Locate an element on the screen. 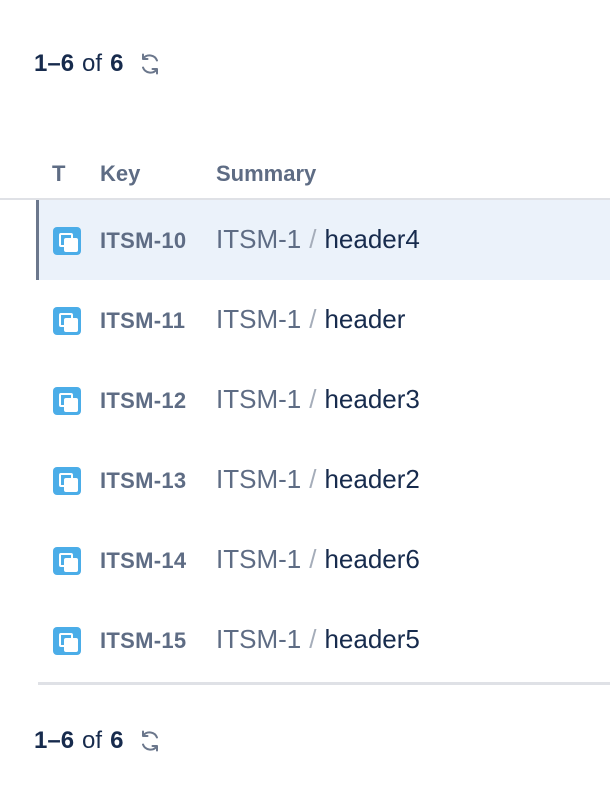  table-row: ITSM-13 ITSM-1 /header2 is located at coordinates (323, 480).